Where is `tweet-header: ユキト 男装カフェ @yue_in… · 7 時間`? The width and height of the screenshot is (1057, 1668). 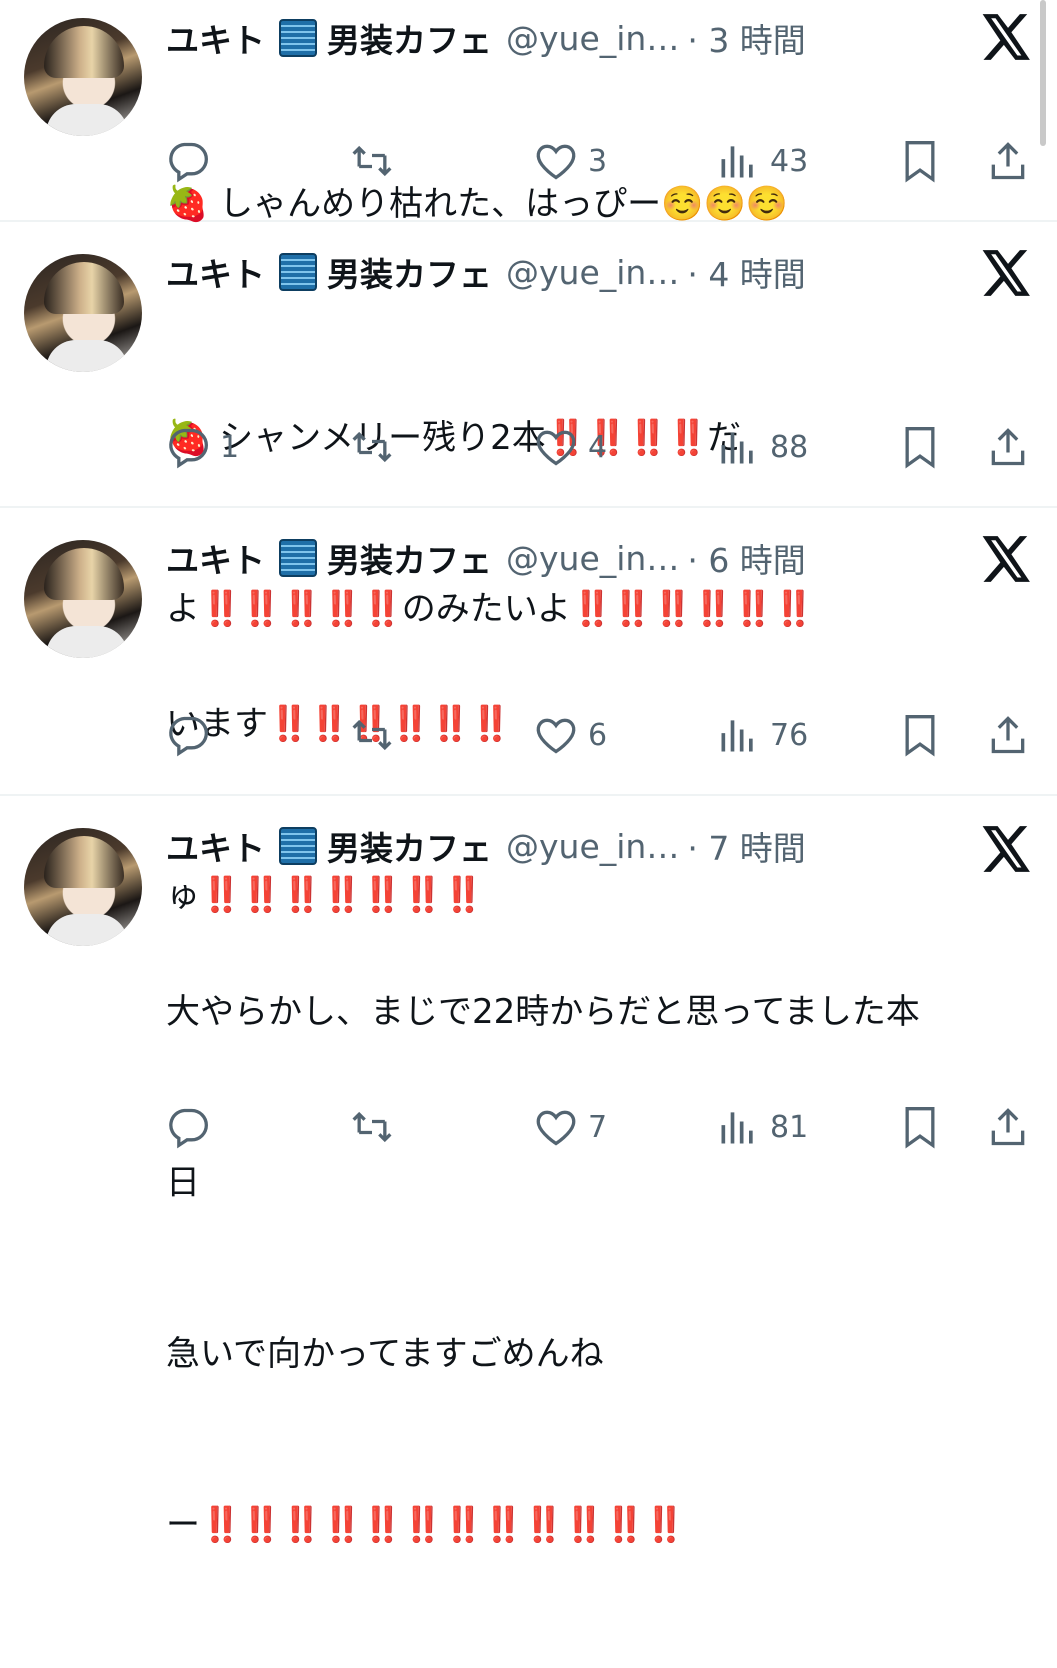
tweet-header: ユキト 男装カフェ @yue_in… · 7 時間 is located at coordinates (486, 846).